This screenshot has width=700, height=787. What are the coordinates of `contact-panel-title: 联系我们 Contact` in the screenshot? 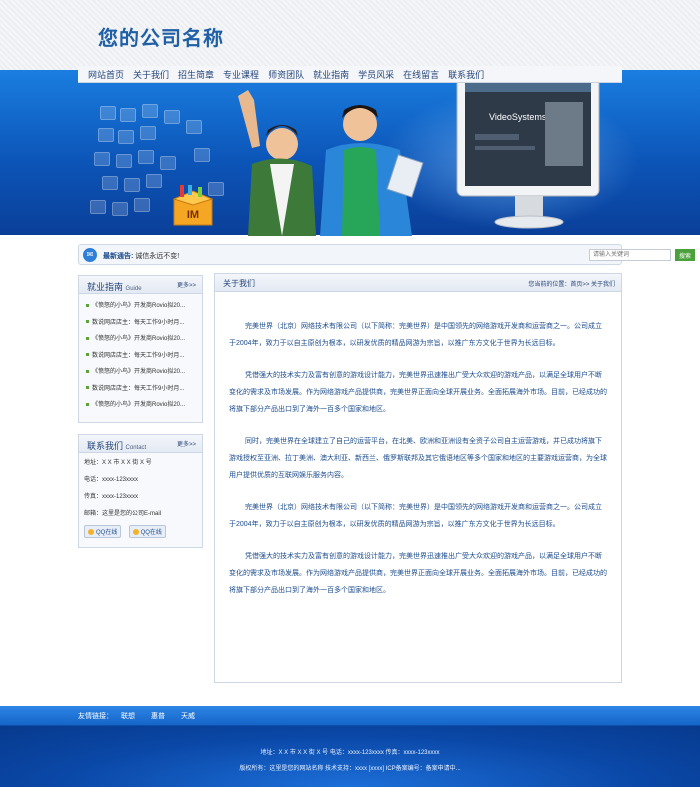 It's located at (116, 445).